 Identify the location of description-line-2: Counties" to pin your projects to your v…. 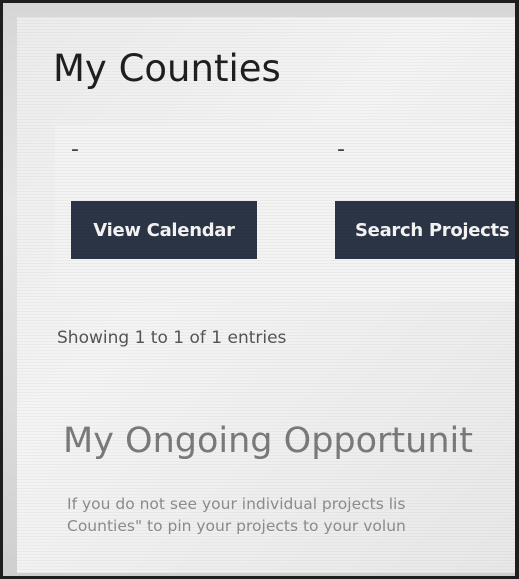
(236, 526).